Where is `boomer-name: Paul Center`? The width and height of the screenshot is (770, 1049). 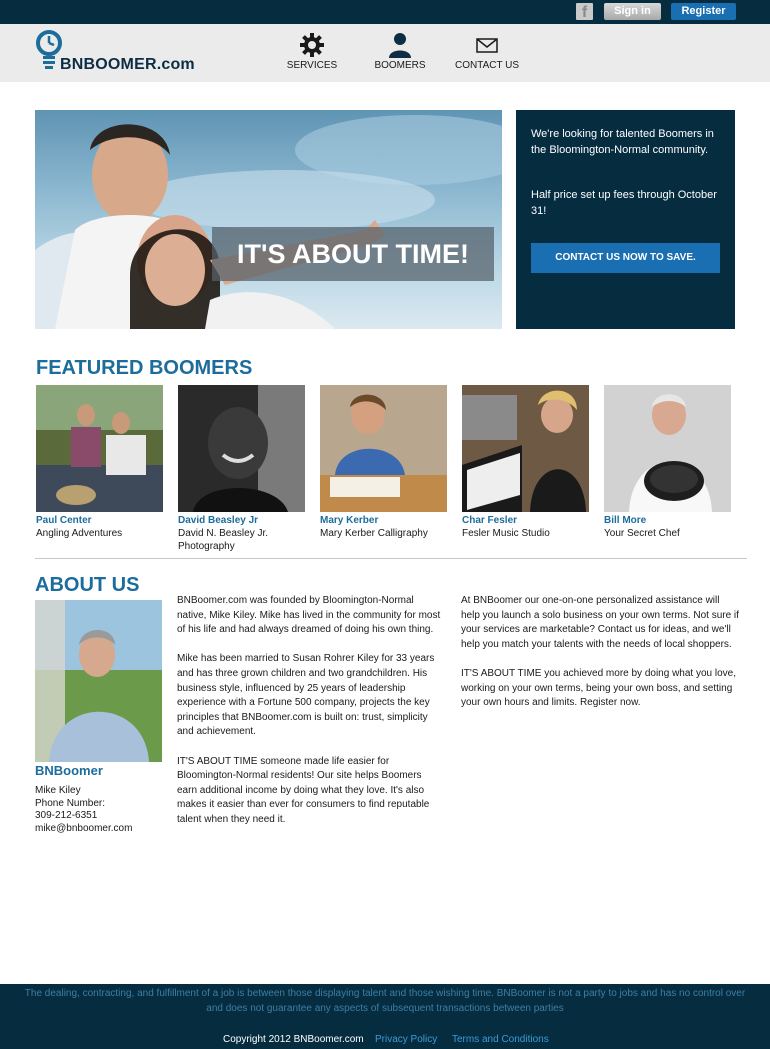 boomer-name: Paul Center is located at coordinates (99, 520).